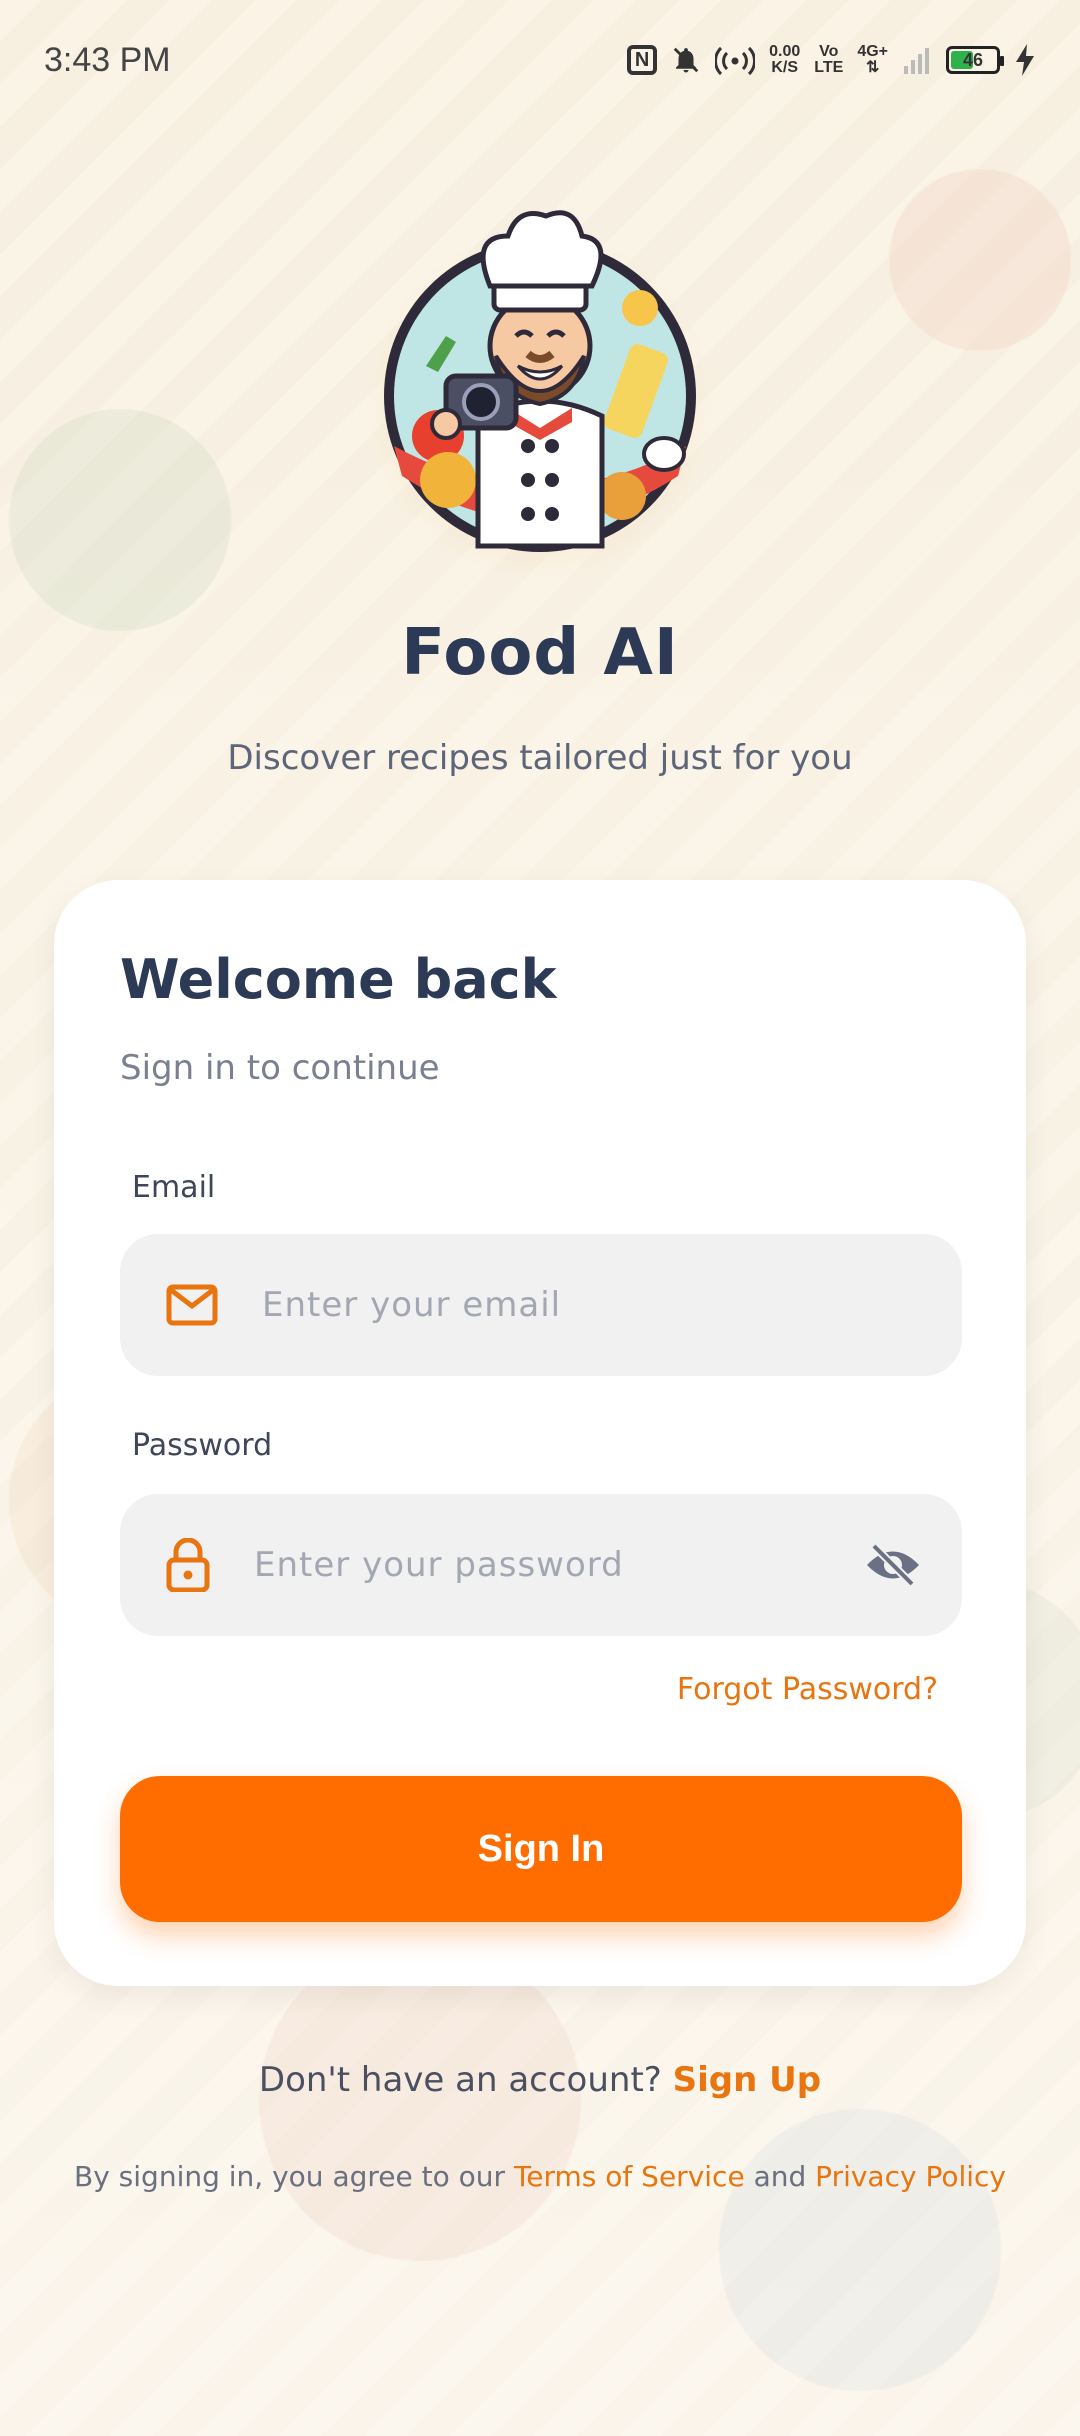 This screenshot has width=1080, height=2436. Describe the element at coordinates (747, 2080) in the screenshot. I see `sign-up-link: Sign Up` at that location.